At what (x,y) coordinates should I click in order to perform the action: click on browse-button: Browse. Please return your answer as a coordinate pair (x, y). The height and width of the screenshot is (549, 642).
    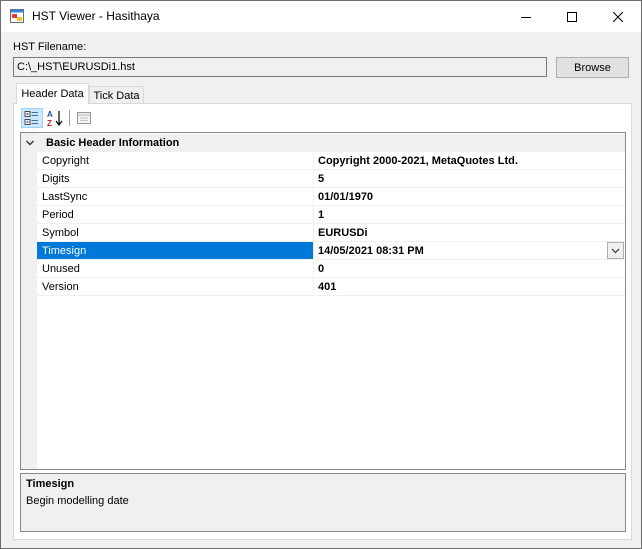
    Looking at the image, I should click on (592, 67).